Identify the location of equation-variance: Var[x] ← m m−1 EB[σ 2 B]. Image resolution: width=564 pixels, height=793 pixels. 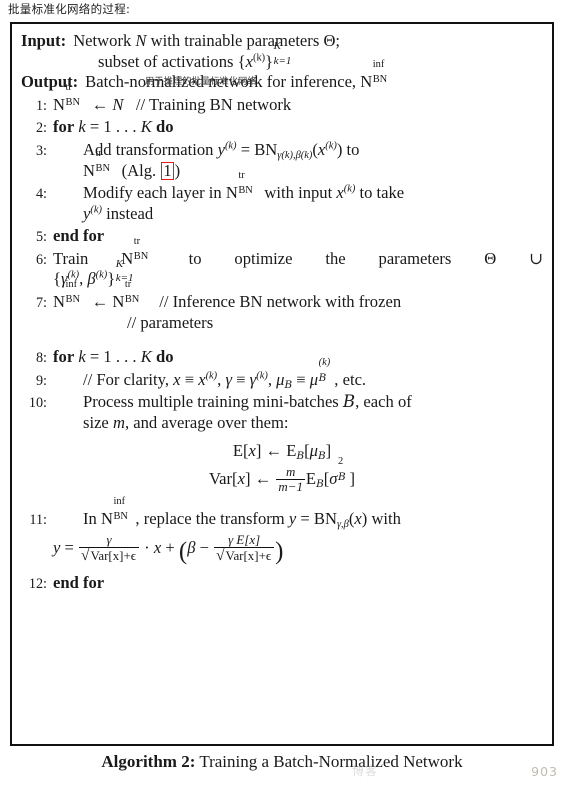
(282, 475).